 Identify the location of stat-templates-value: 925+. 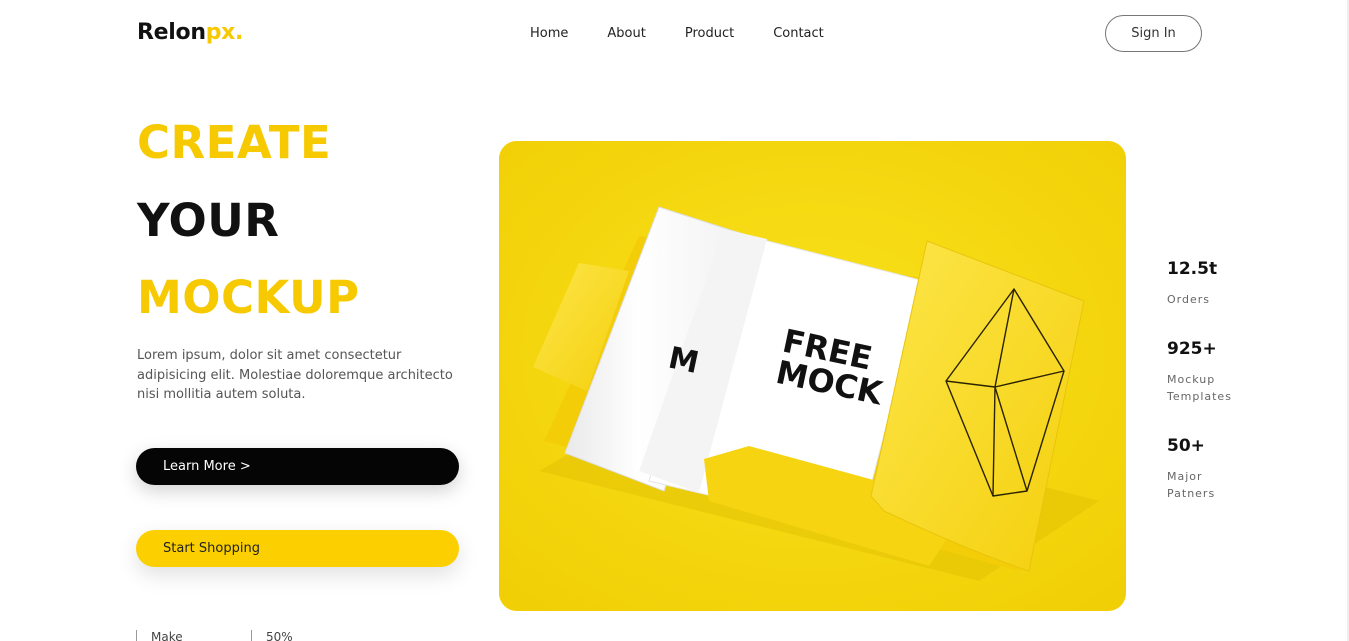
(1192, 349).